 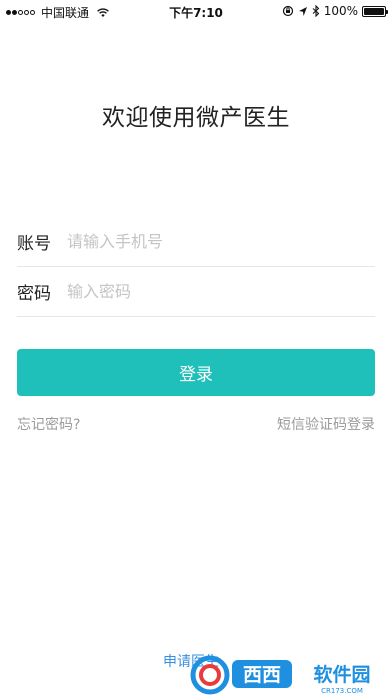 What do you see at coordinates (287, 11) in the screenshot?
I see `orientation-lock-icon` at bounding box center [287, 11].